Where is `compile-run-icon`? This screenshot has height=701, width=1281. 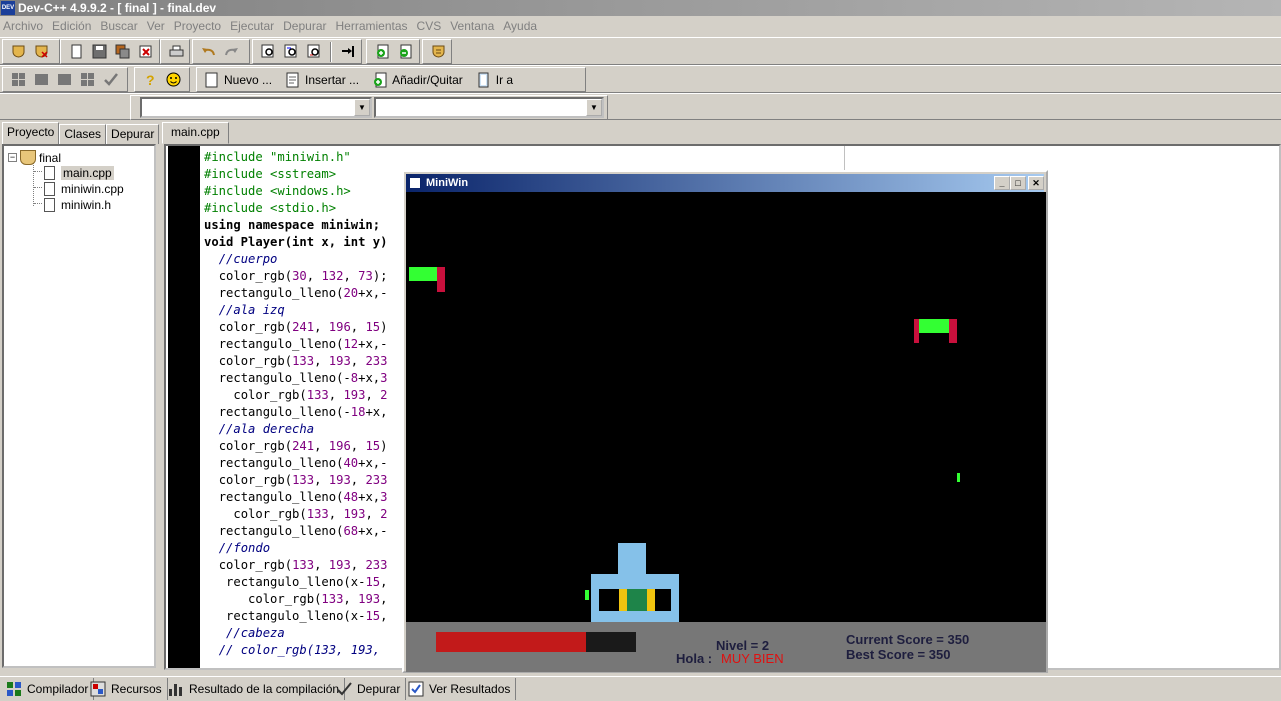
compile-run-icon is located at coordinates (64, 79).